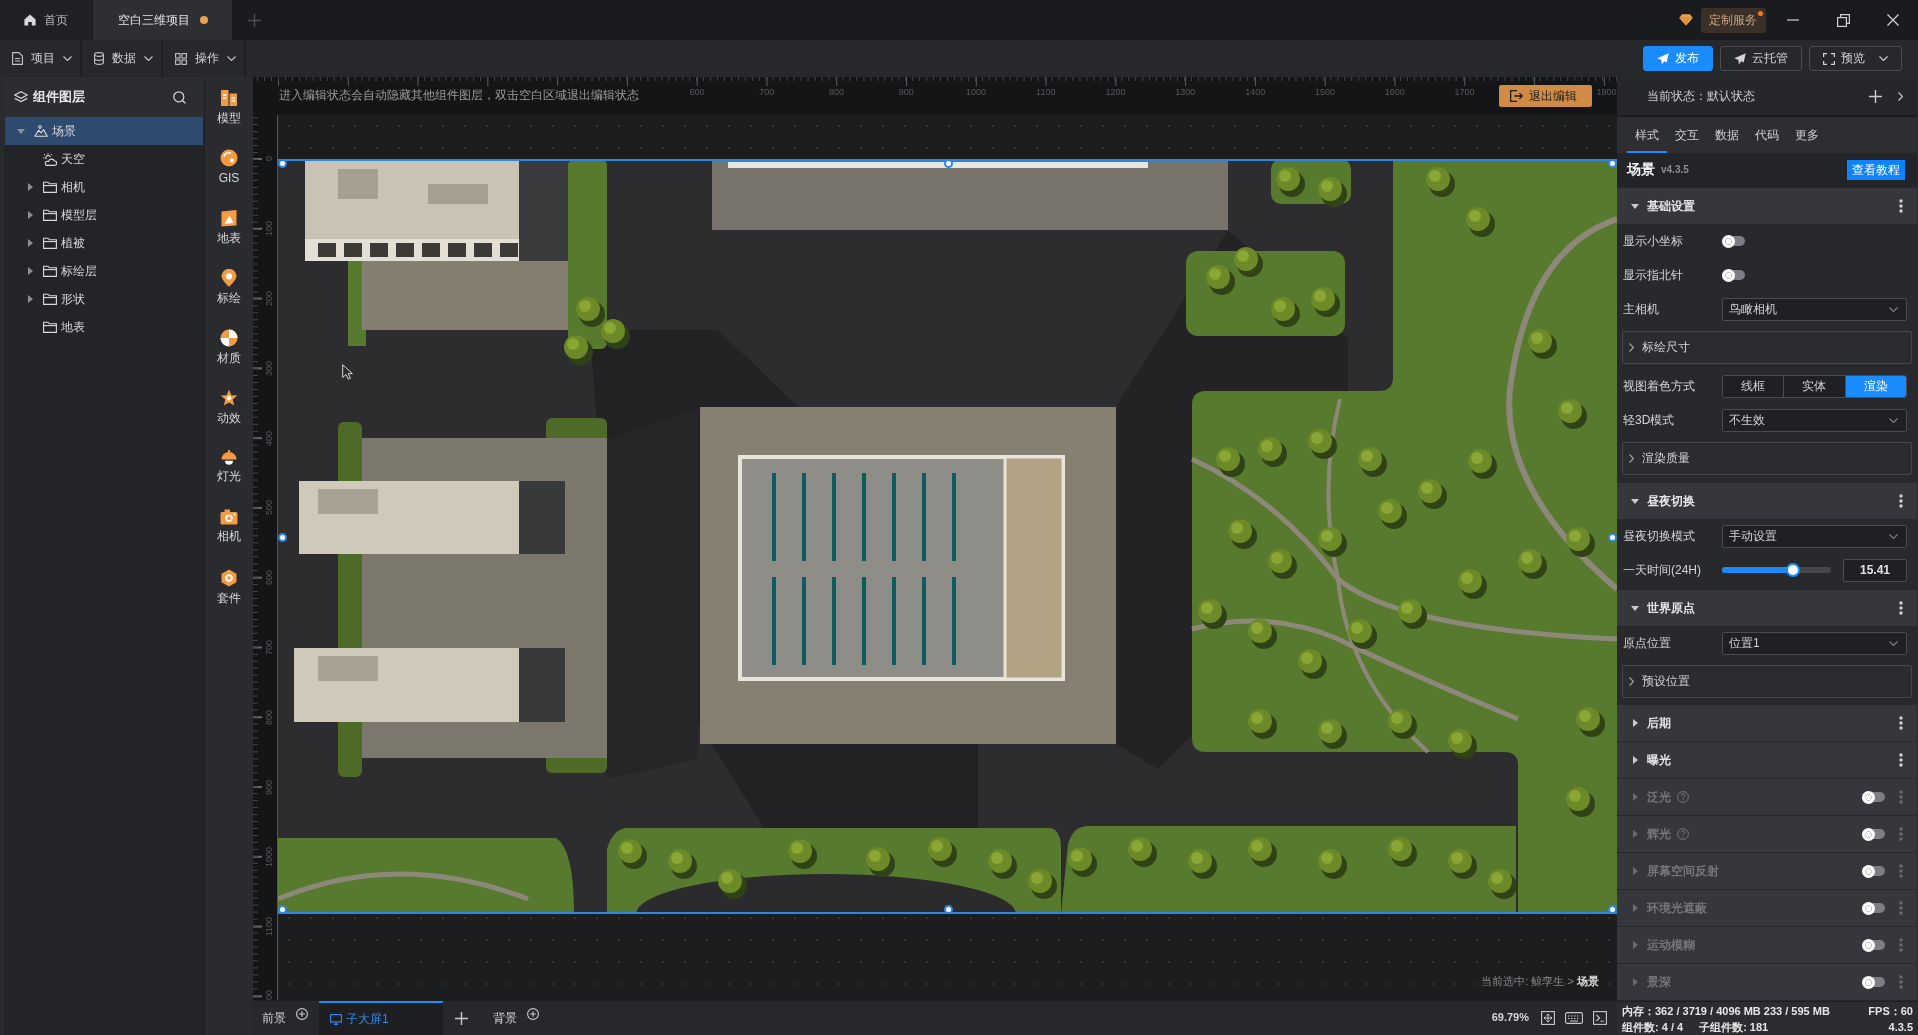 This screenshot has width=1918, height=1035. Describe the element at coordinates (1776, 570) in the screenshot. I see `slider-track` at that location.